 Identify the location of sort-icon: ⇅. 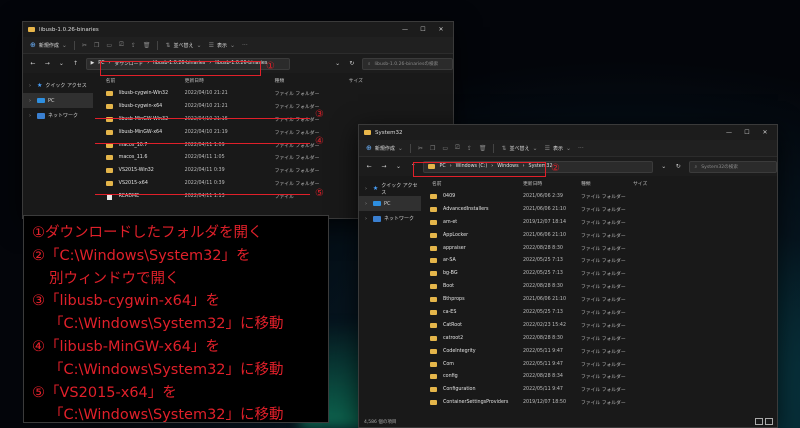
(168, 45).